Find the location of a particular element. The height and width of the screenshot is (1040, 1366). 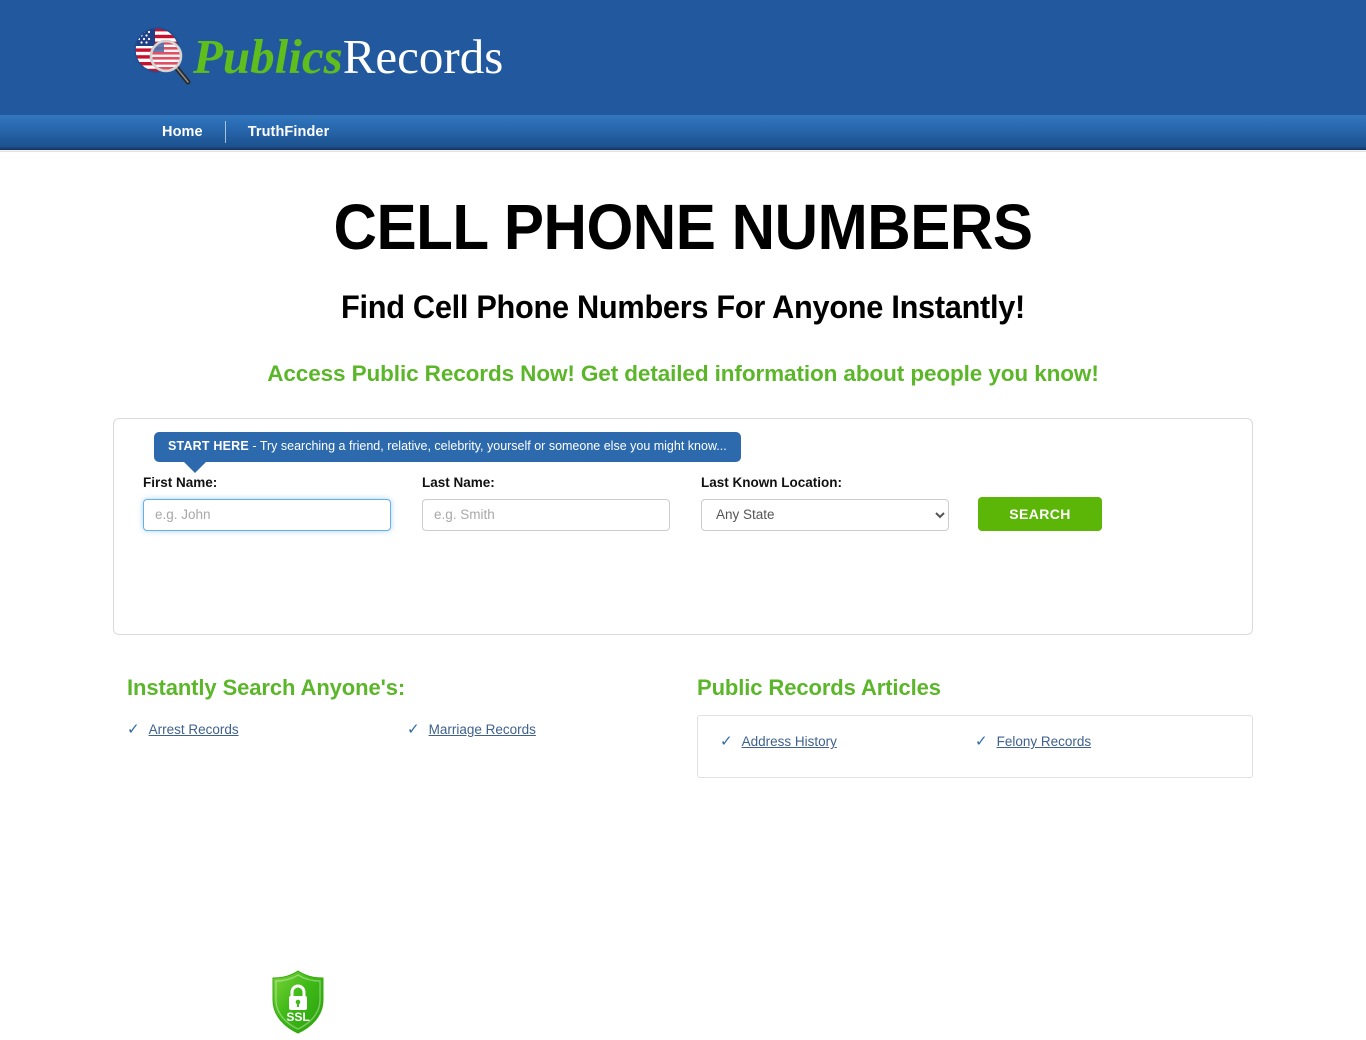

last-name-input is located at coordinates (546, 514).